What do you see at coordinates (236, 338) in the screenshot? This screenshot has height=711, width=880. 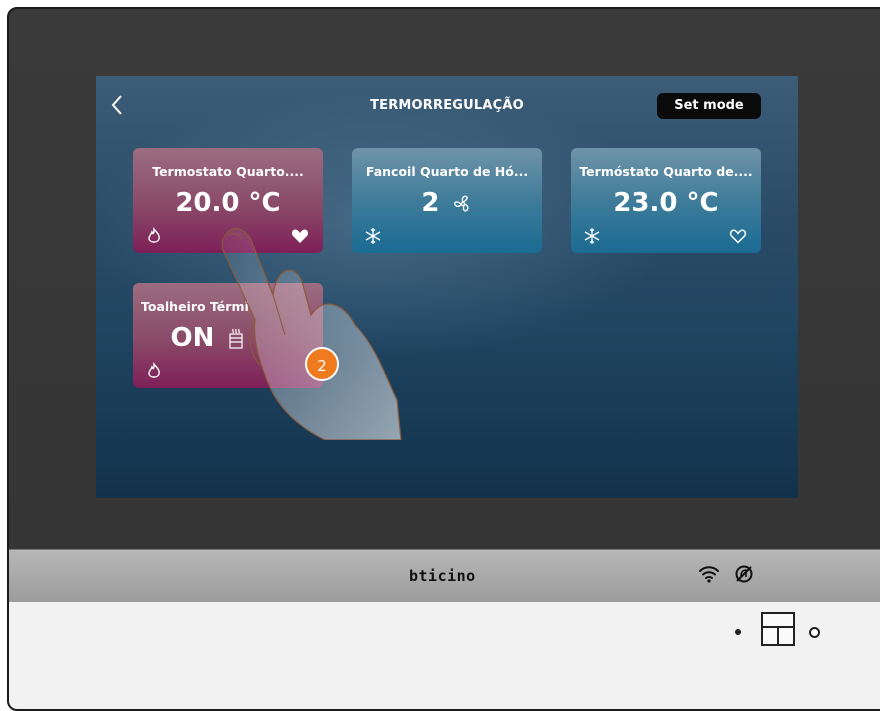 I see `towel-radiator-icon` at bounding box center [236, 338].